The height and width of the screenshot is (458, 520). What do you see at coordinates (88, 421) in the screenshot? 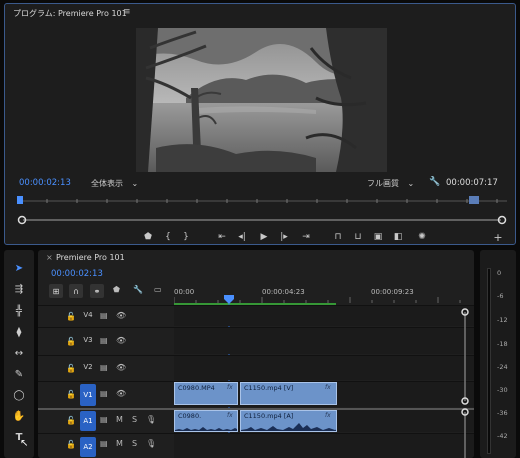
I see `track-name-a1: A1` at bounding box center [88, 421].